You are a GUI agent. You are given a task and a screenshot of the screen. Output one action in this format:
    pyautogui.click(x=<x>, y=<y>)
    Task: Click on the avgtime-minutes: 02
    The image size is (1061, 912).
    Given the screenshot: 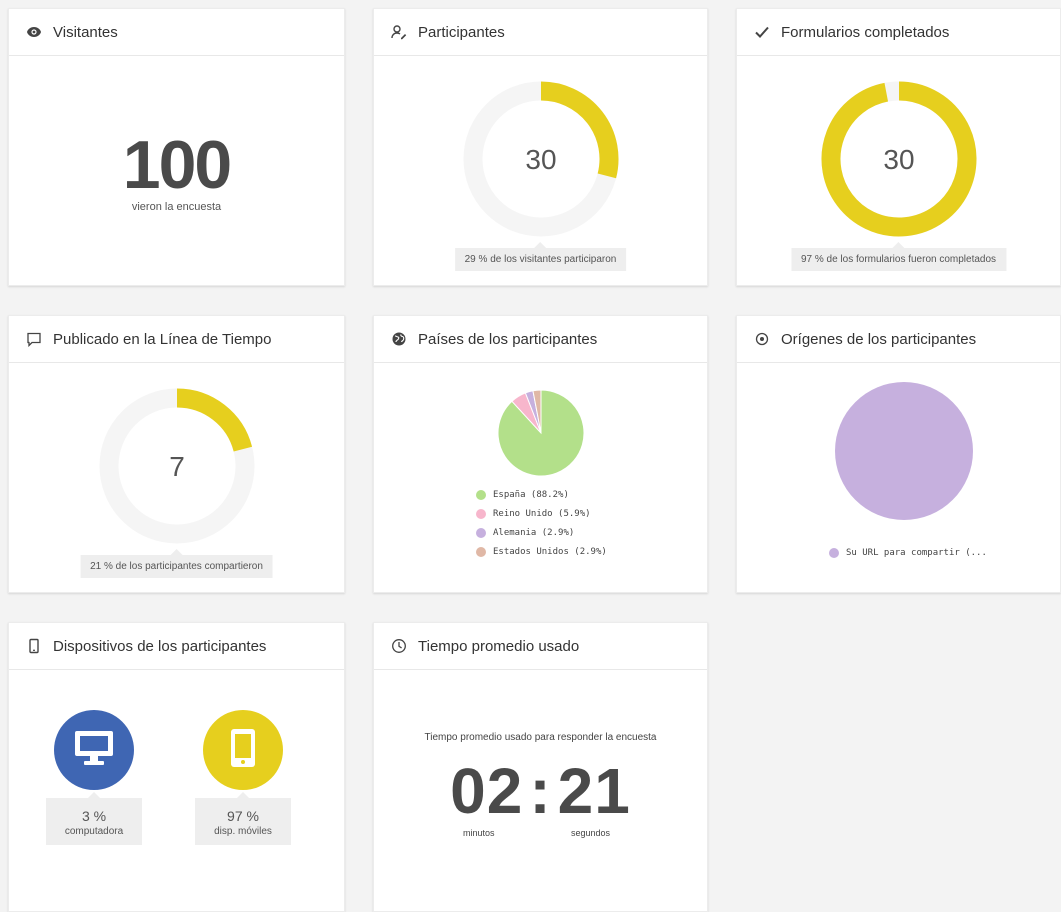 What is the action you would take?
    pyautogui.click(x=487, y=791)
    